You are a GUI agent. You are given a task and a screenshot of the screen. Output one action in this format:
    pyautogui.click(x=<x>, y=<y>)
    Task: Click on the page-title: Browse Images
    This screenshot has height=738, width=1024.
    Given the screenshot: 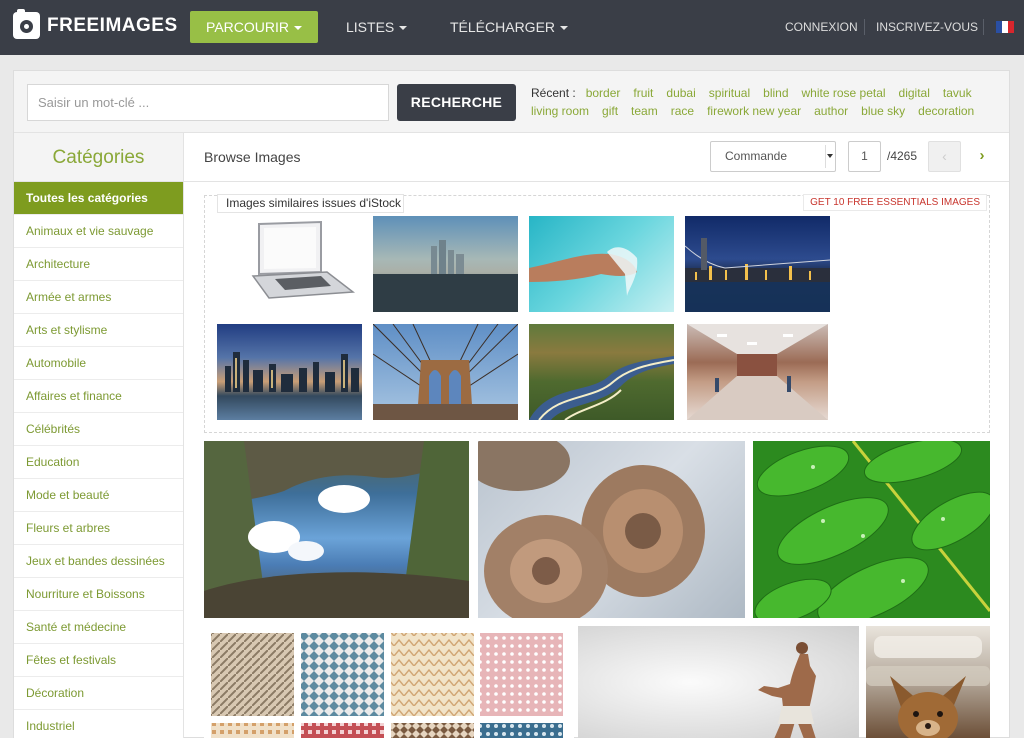 What is the action you would take?
    pyautogui.click(x=252, y=157)
    